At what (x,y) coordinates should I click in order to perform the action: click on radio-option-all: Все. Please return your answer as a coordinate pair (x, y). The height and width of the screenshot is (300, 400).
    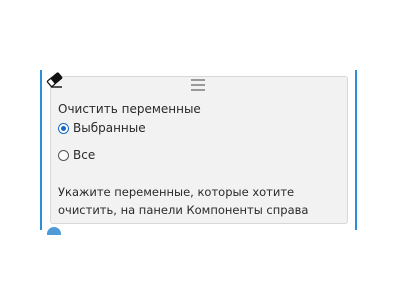
    Looking at the image, I should click on (76, 155).